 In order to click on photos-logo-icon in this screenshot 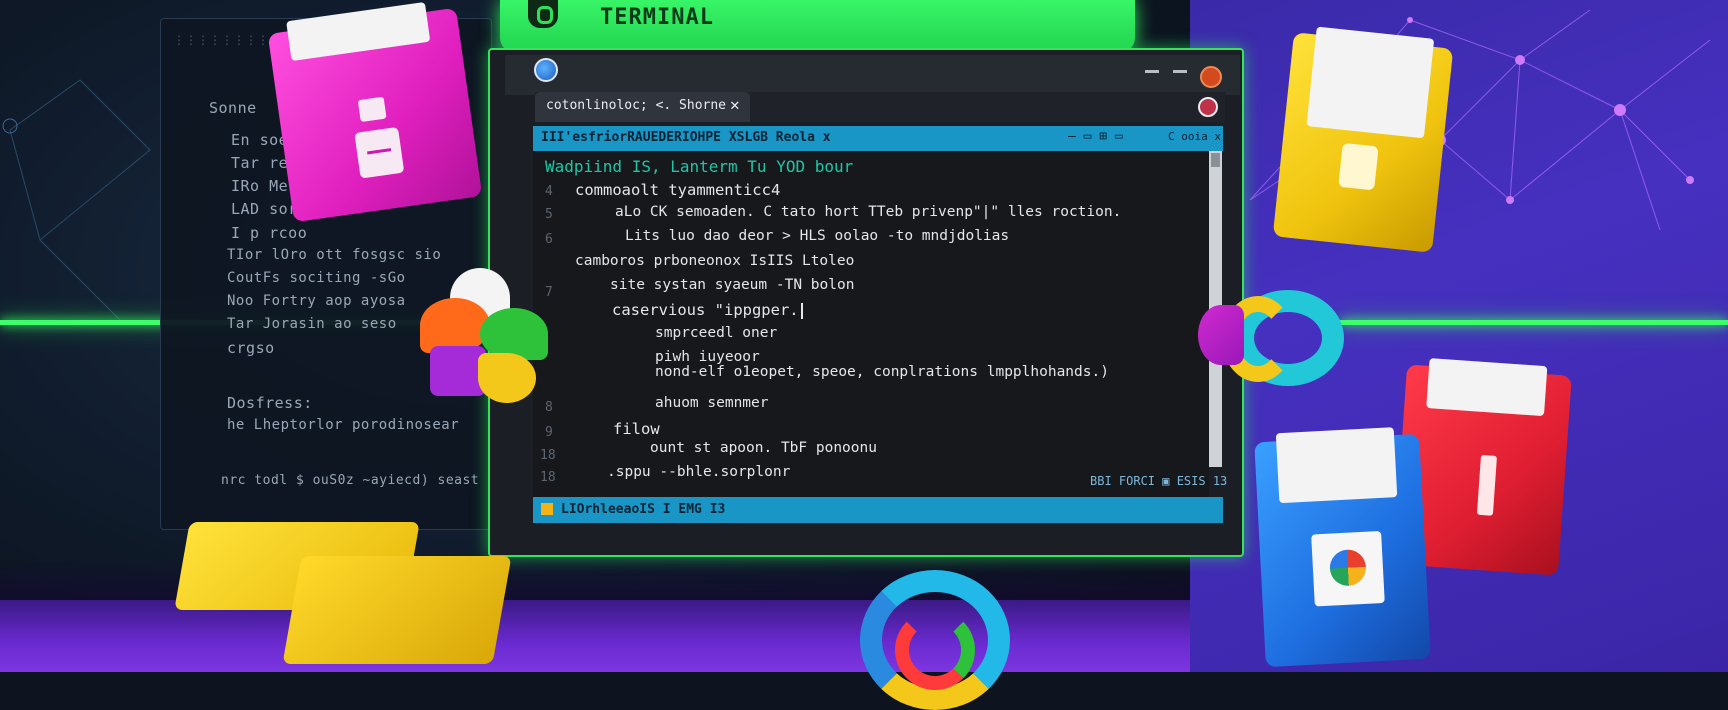, I will do `click(1348, 568)`.